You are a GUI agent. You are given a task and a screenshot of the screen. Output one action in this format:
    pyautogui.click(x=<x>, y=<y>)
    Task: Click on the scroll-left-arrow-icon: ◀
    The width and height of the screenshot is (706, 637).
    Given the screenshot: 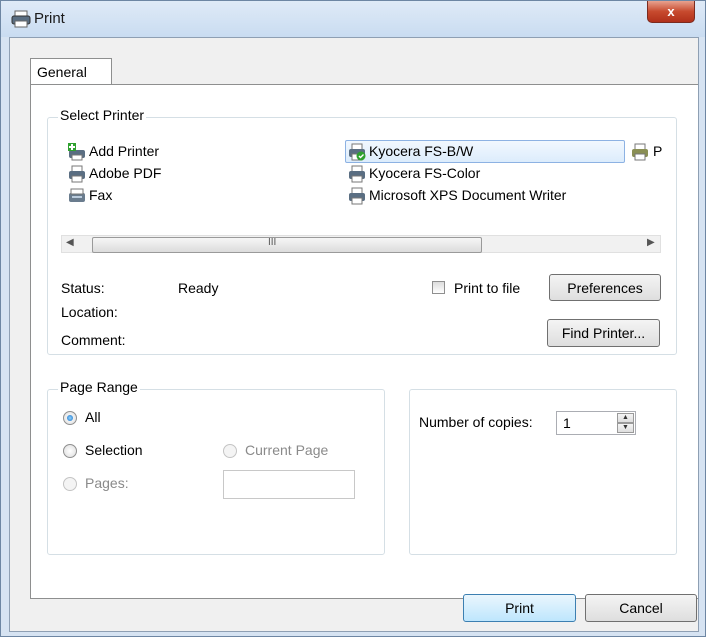 What is the action you would take?
    pyautogui.click(x=70, y=242)
    